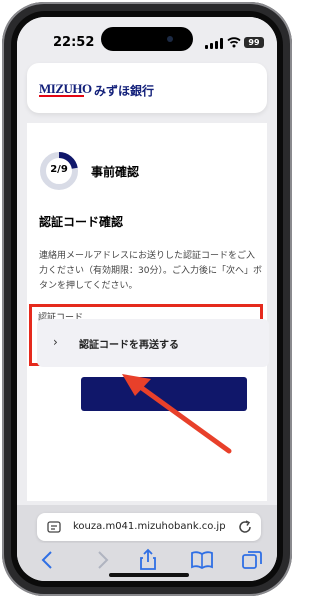  Describe the element at coordinates (61, 96) in the screenshot. I see `logo-underline` at that location.